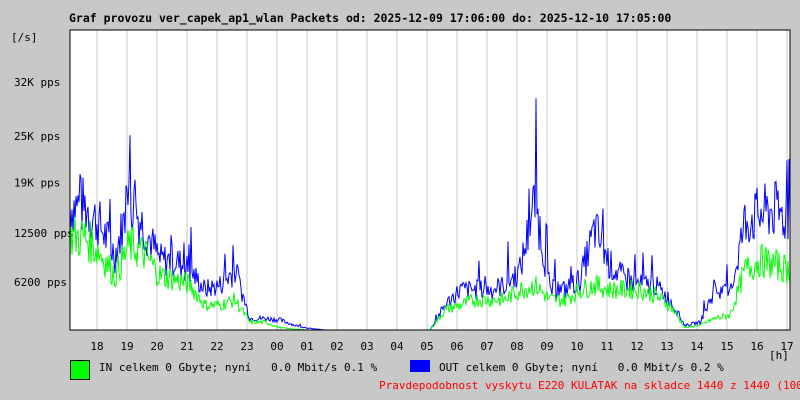  I want to click on legend-in-swatch, so click(80, 370).